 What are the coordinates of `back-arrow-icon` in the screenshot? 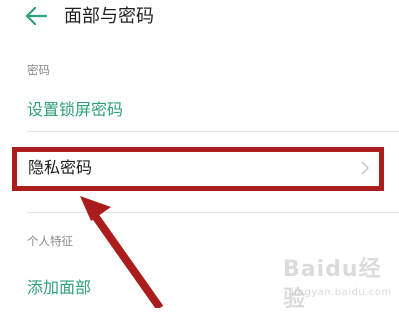 It's located at (37, 16).